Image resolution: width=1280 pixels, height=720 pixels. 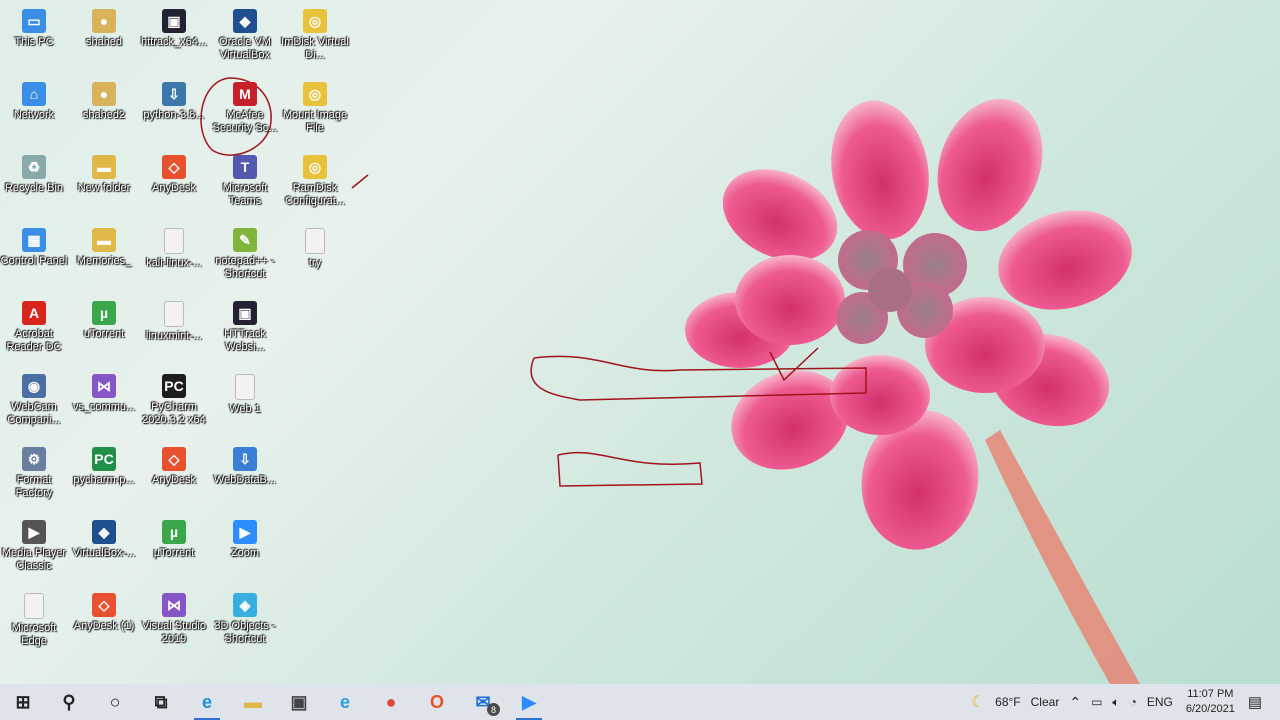 What do you see at coordinates (1007, 702) in the screenshot?
I see `weather-temp: 68°F` at bounding box center [1007, 702].